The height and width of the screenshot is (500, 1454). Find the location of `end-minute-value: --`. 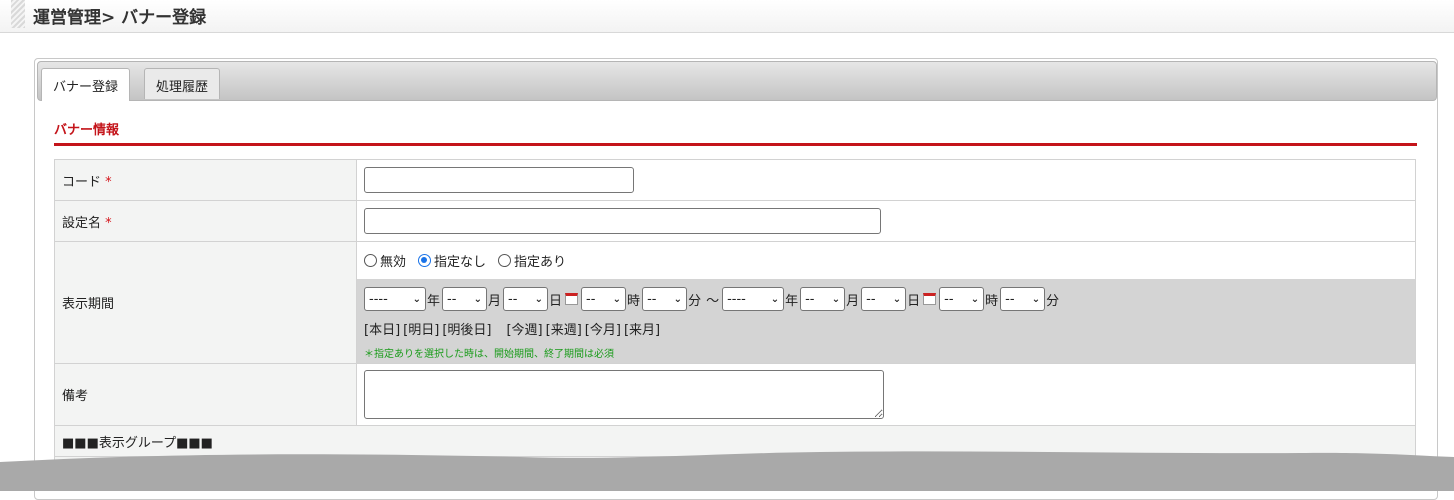

end-minute-value: -- is located at coordinates (1010, 299).